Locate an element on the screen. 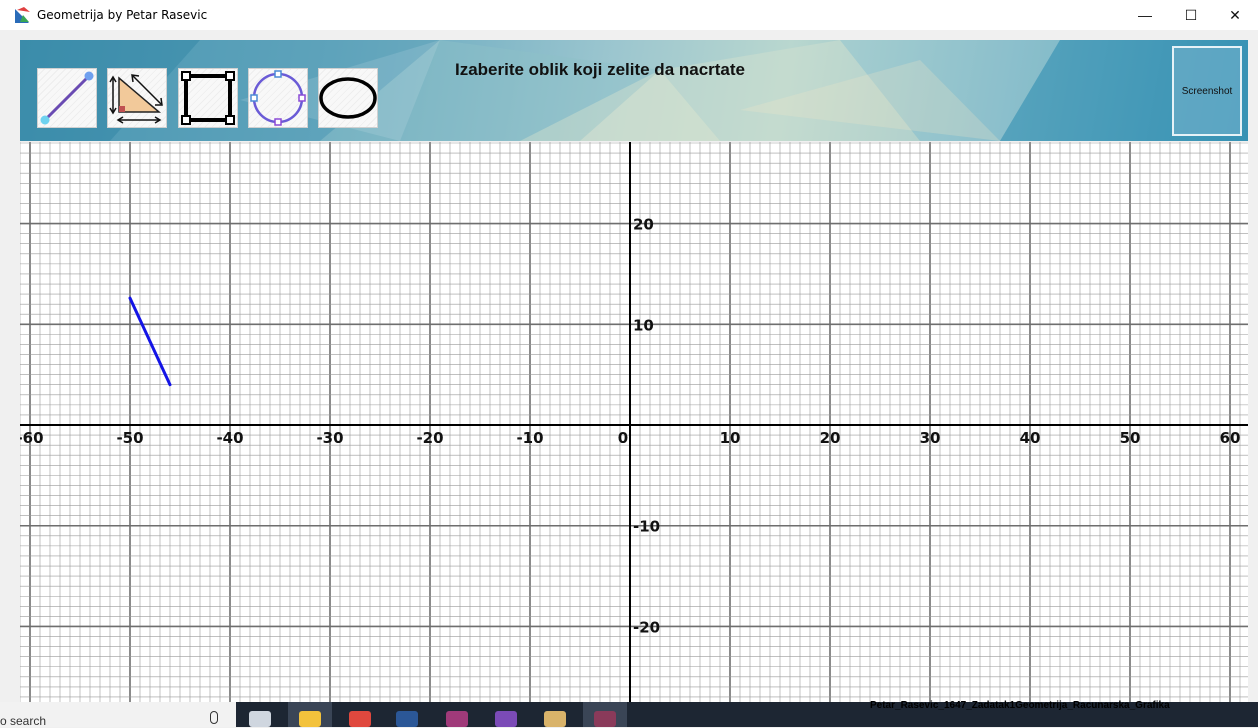  title-bar: Geometrija by Petar Rasevic — ☐ ✕ is located at coordinates (629, 15).